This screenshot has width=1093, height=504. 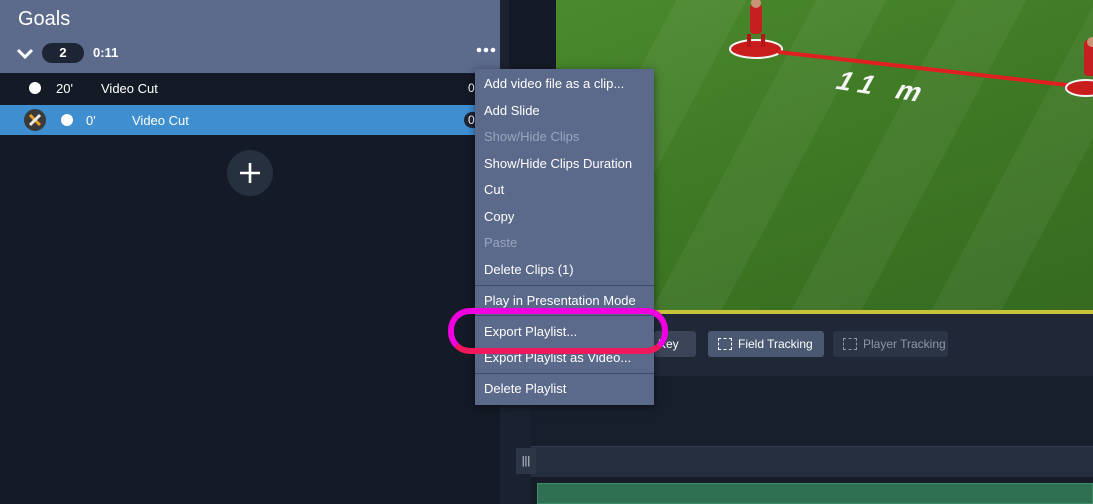 I want to click on field-tracking-button: Field Tracking, so click(x=766, y=344).